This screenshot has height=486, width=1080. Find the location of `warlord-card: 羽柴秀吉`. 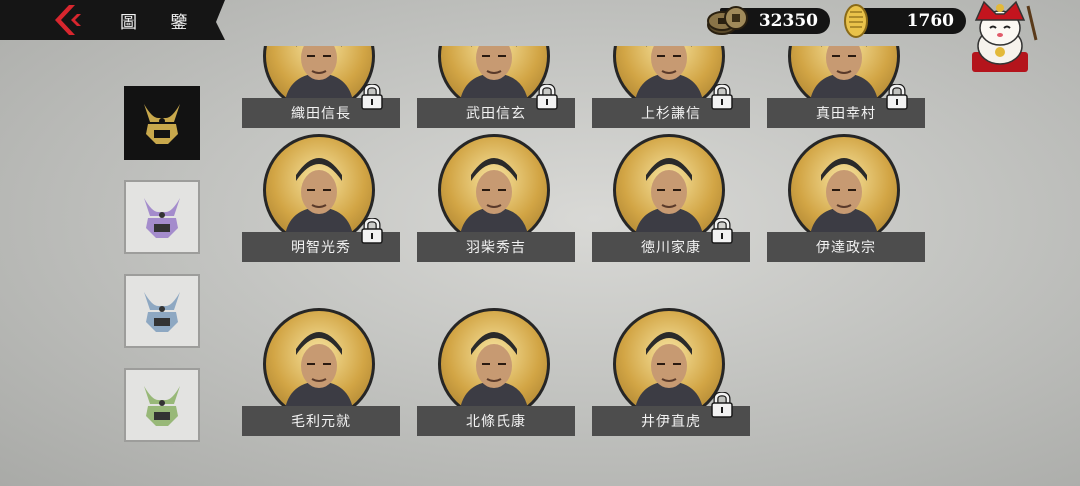

warlord-card: 羽柴秀吉 is located at coordinates (496, 198).